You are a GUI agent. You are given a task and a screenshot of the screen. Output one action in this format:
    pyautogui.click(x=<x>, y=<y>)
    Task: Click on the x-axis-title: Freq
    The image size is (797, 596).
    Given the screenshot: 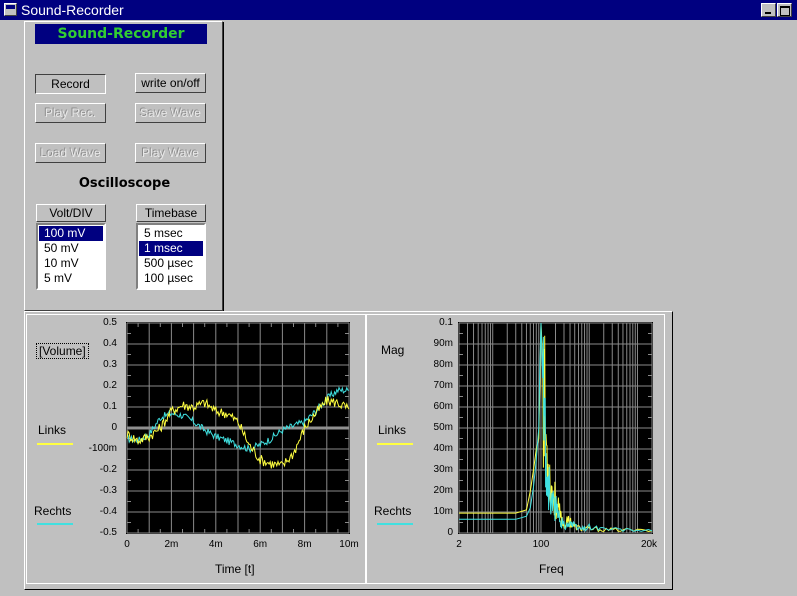 What is the action you would take?
    pyautogui.click(x=551, y=569)
    